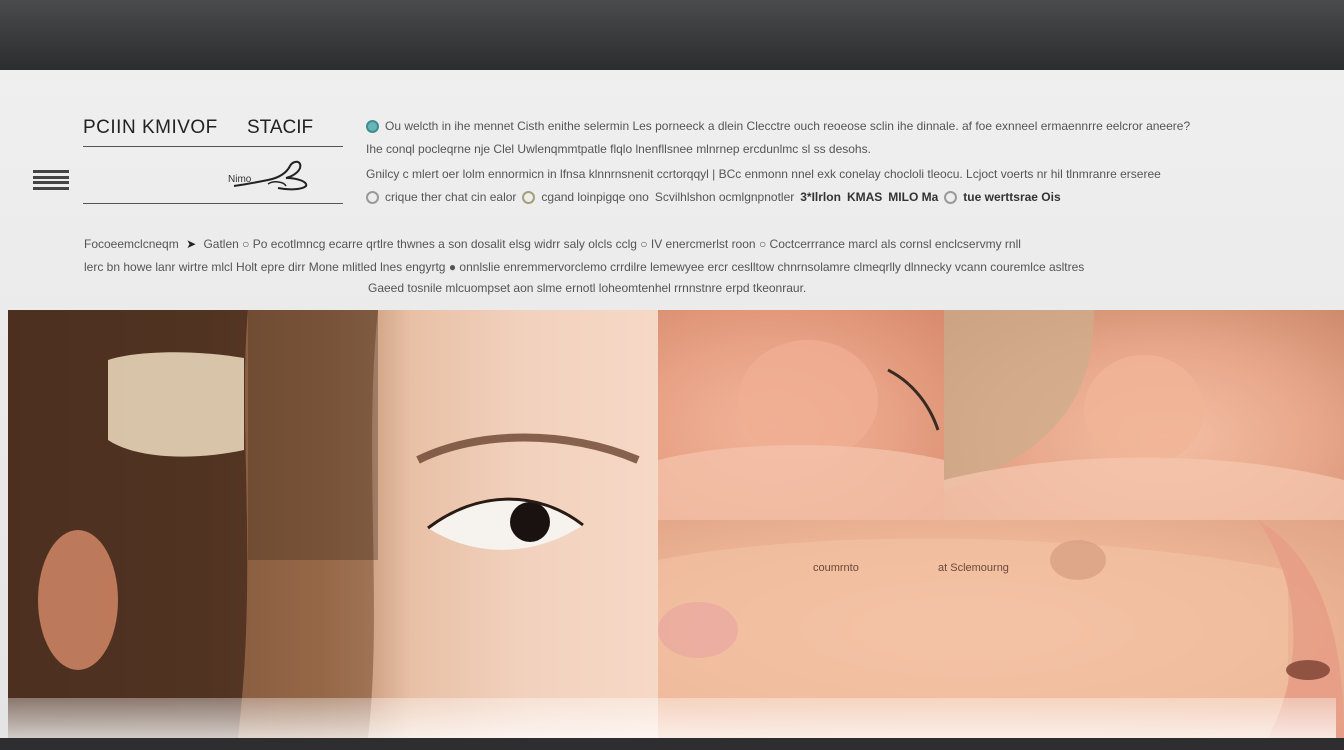 This screenshot has height=750, width=1344. I want to click on signature-label: Nimo, so click(240, 179).